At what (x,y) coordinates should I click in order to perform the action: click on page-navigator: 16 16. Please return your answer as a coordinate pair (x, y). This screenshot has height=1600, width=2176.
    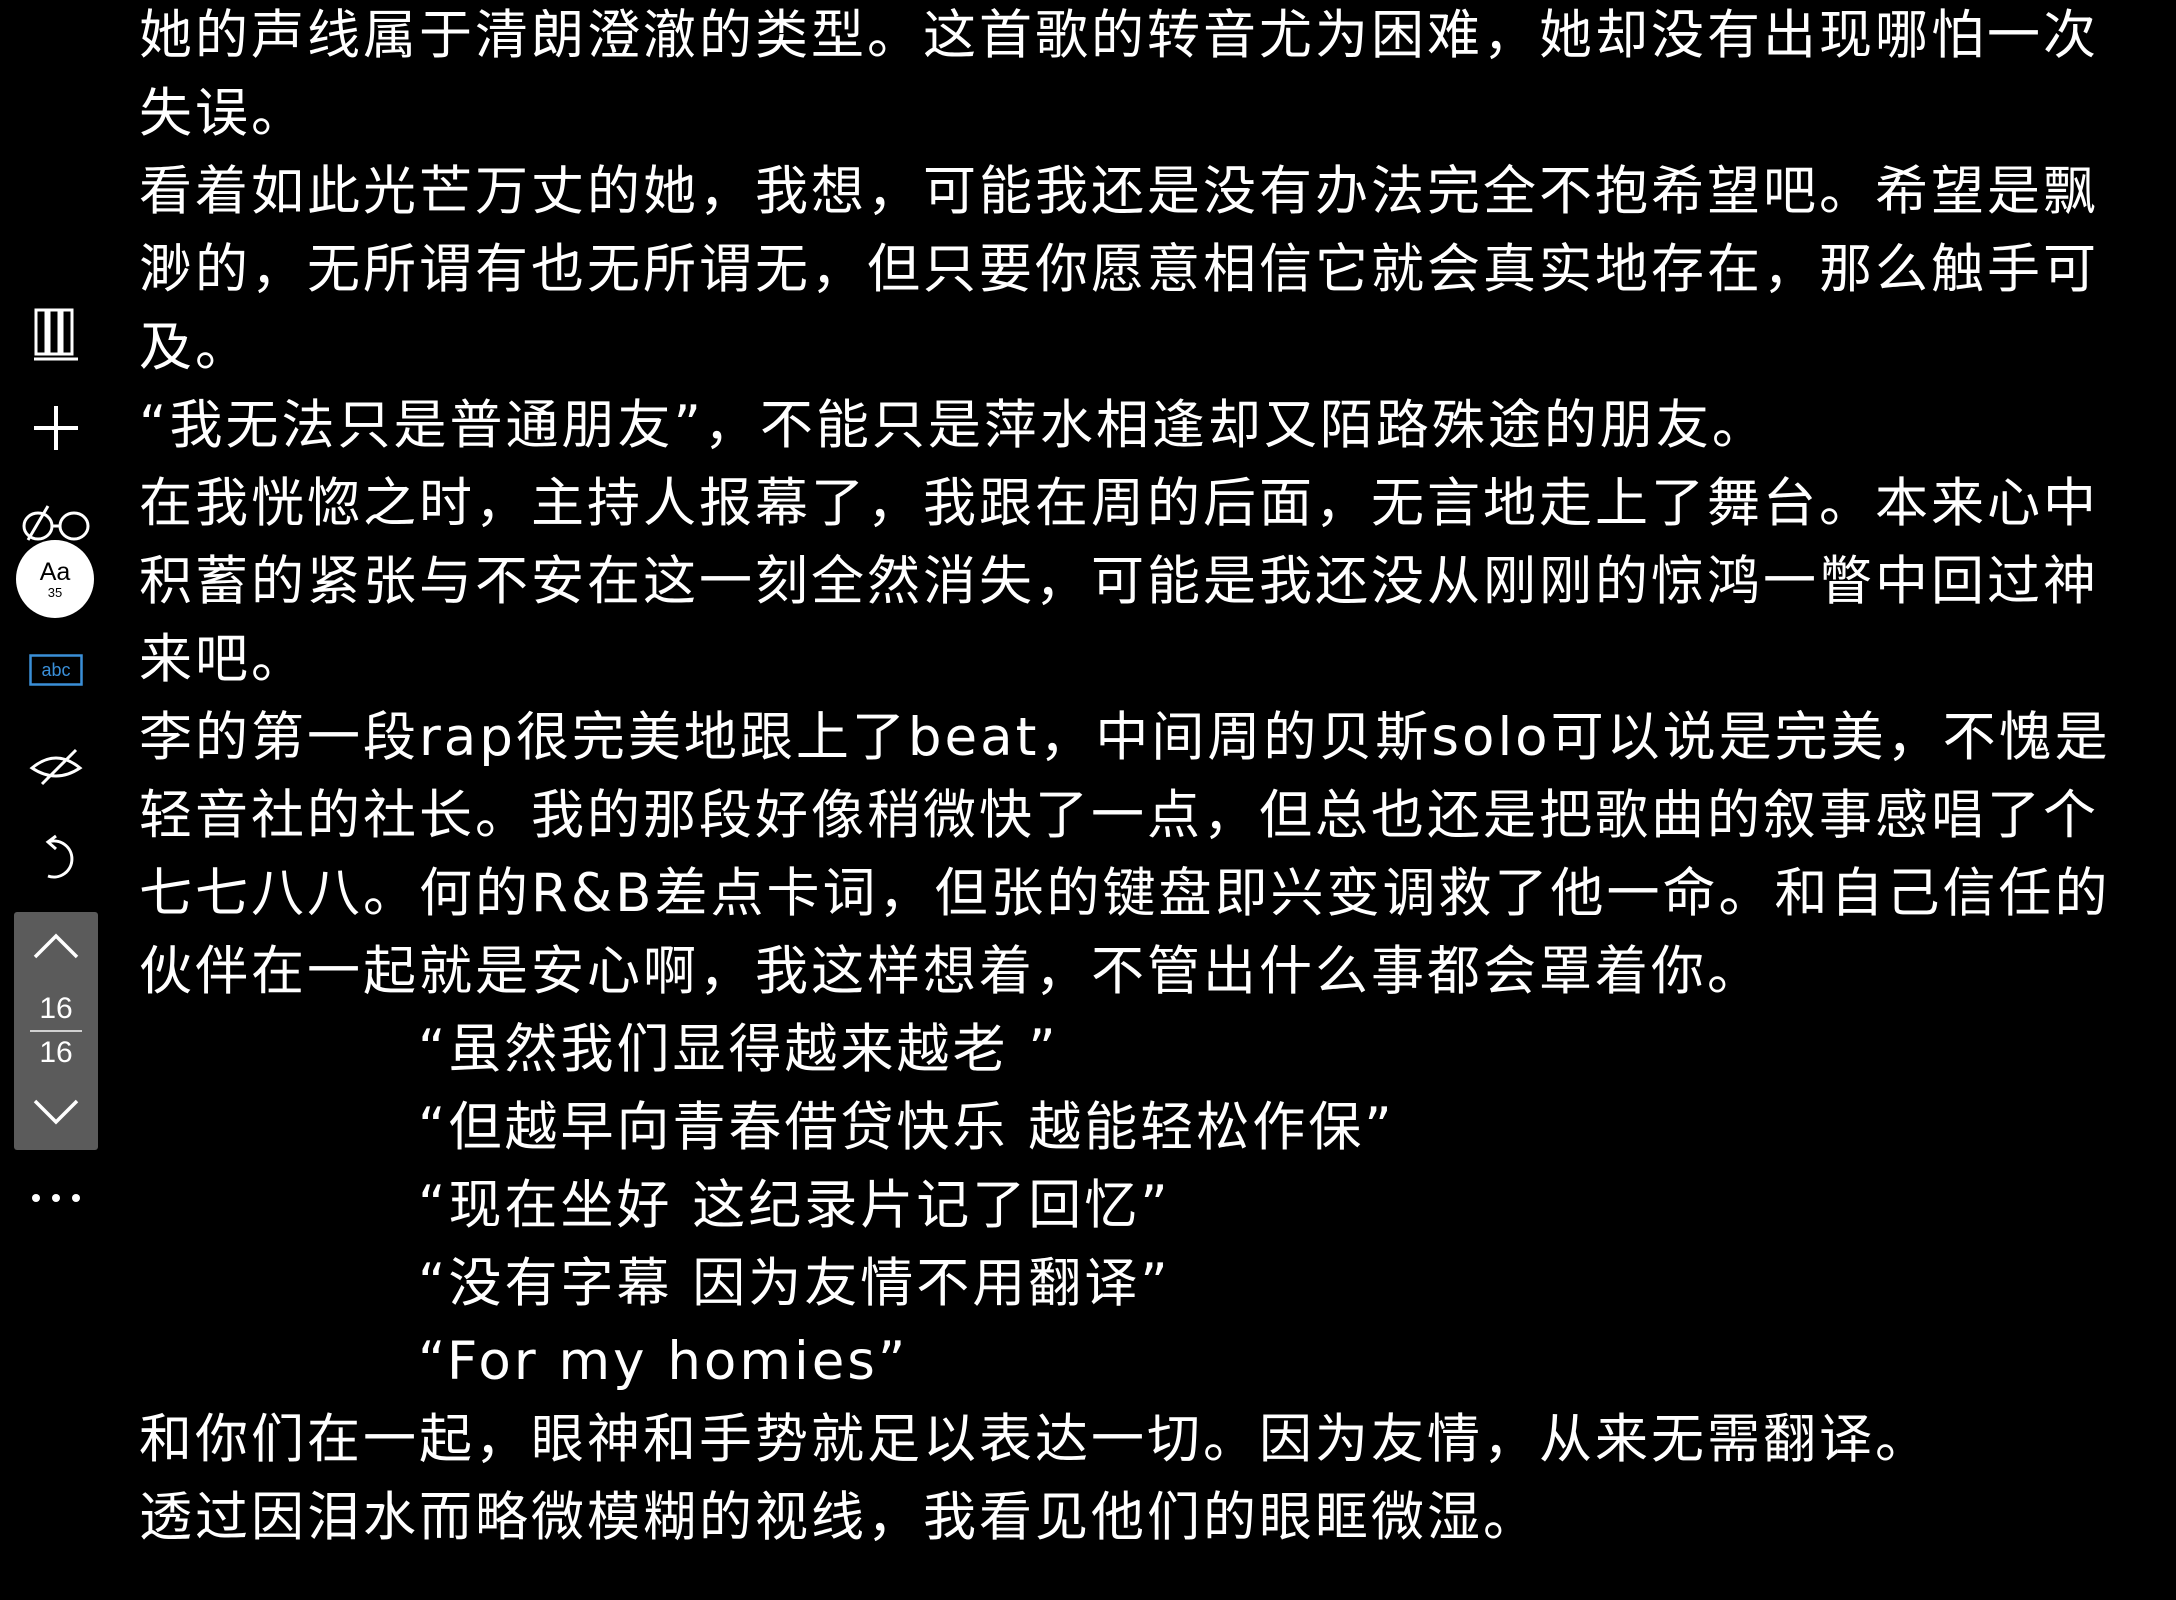
    Looking at the image, I should click on (56, 1031).